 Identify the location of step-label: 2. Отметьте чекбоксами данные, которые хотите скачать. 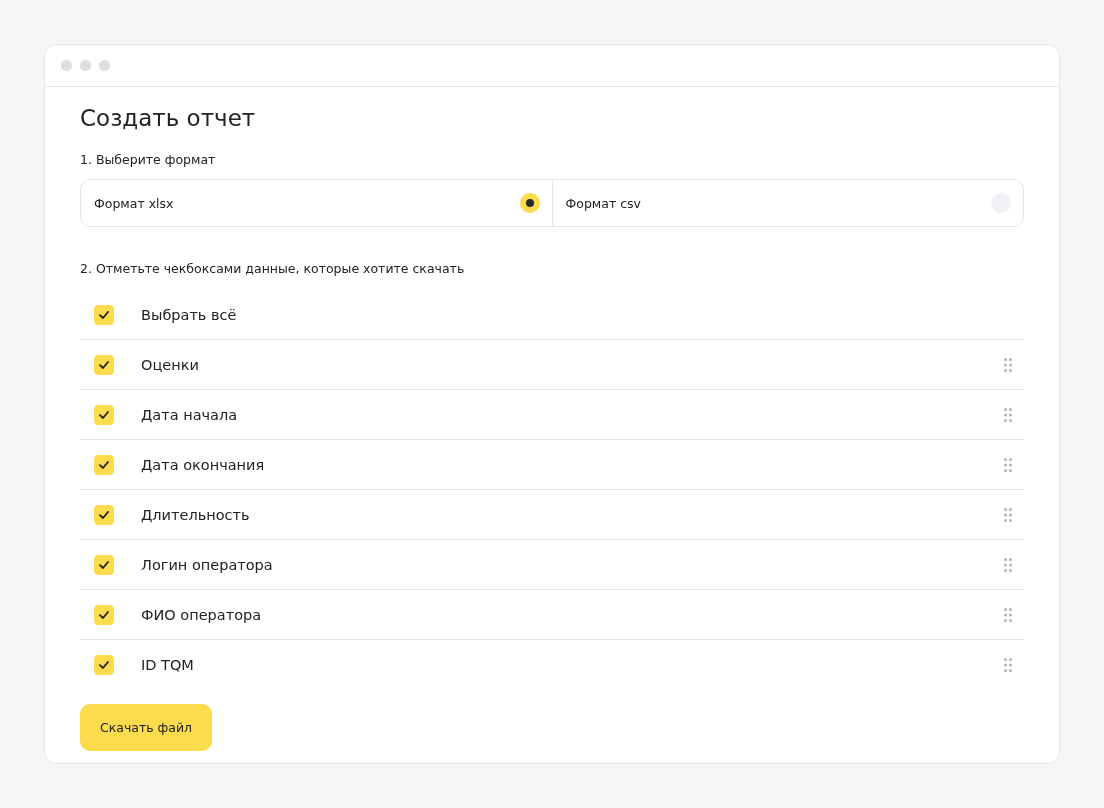
(273, 269).